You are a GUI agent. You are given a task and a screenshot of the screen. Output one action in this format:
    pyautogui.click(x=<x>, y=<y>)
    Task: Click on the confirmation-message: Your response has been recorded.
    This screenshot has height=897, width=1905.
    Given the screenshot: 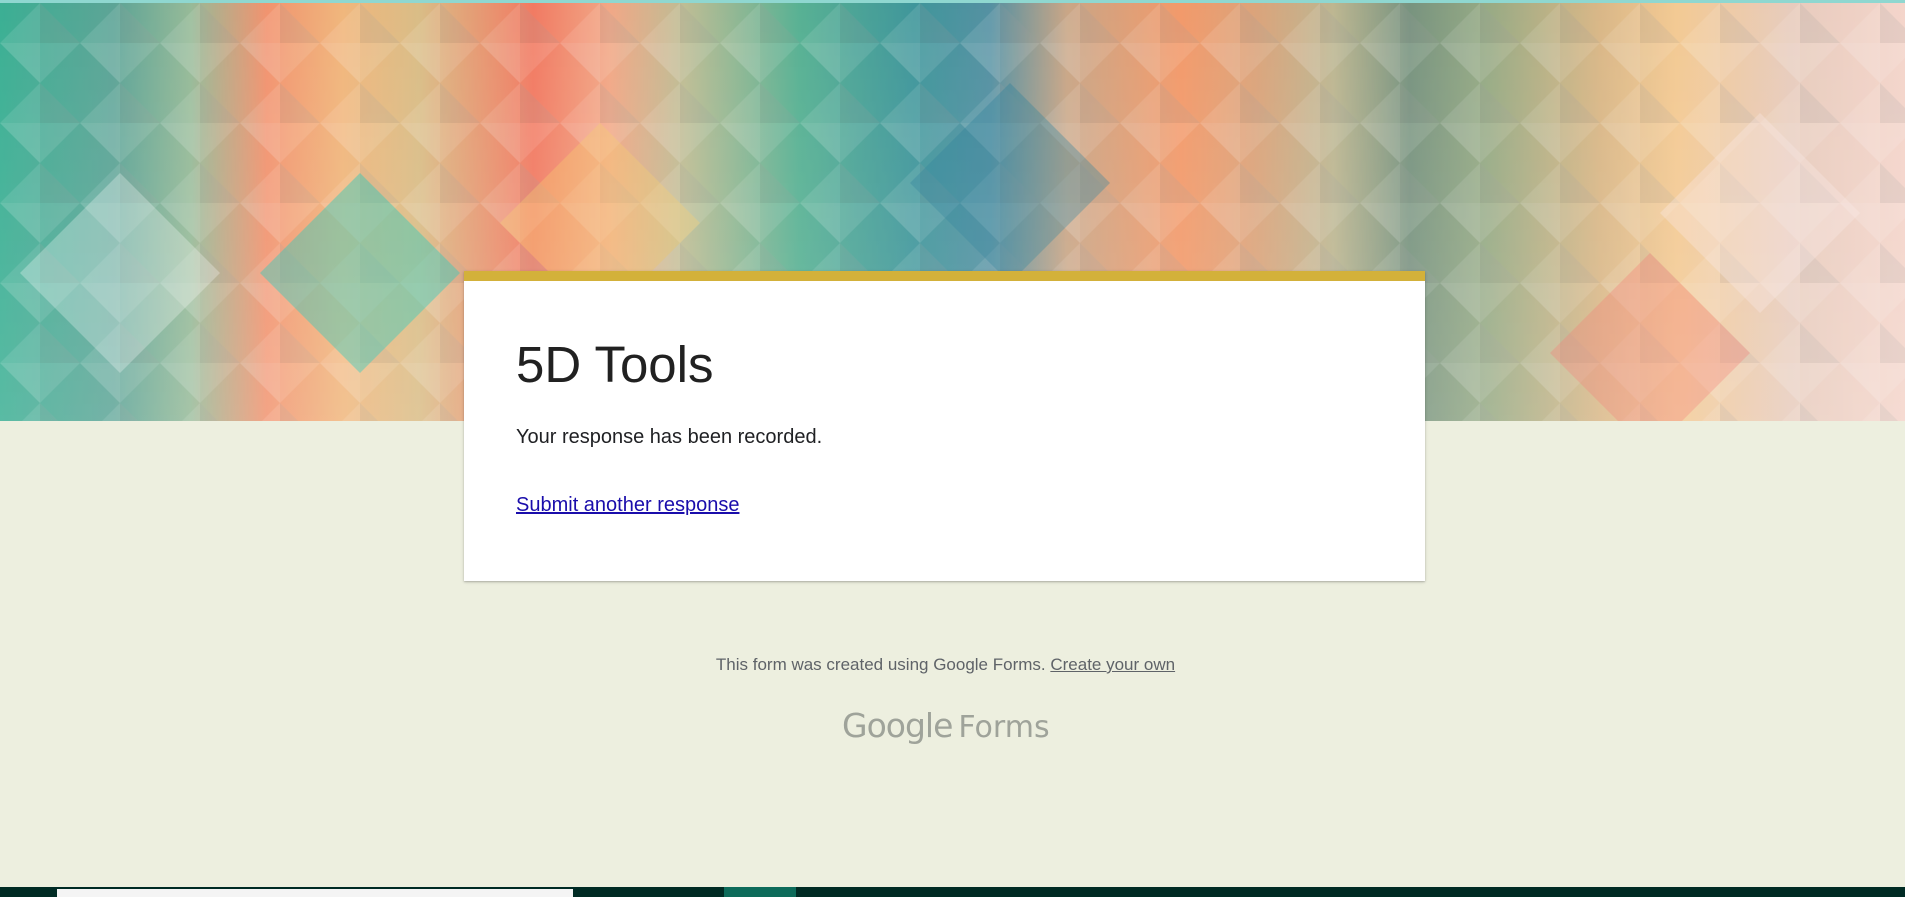 What is the action you would take?
    pyautogui.click(x=669, y=437)
    